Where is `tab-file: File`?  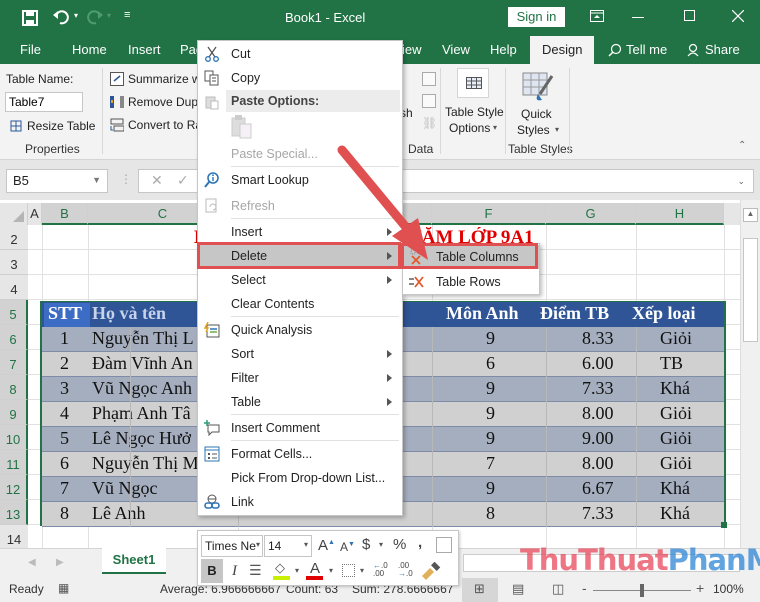 tab-file: File is located at coordinates (30, 49).